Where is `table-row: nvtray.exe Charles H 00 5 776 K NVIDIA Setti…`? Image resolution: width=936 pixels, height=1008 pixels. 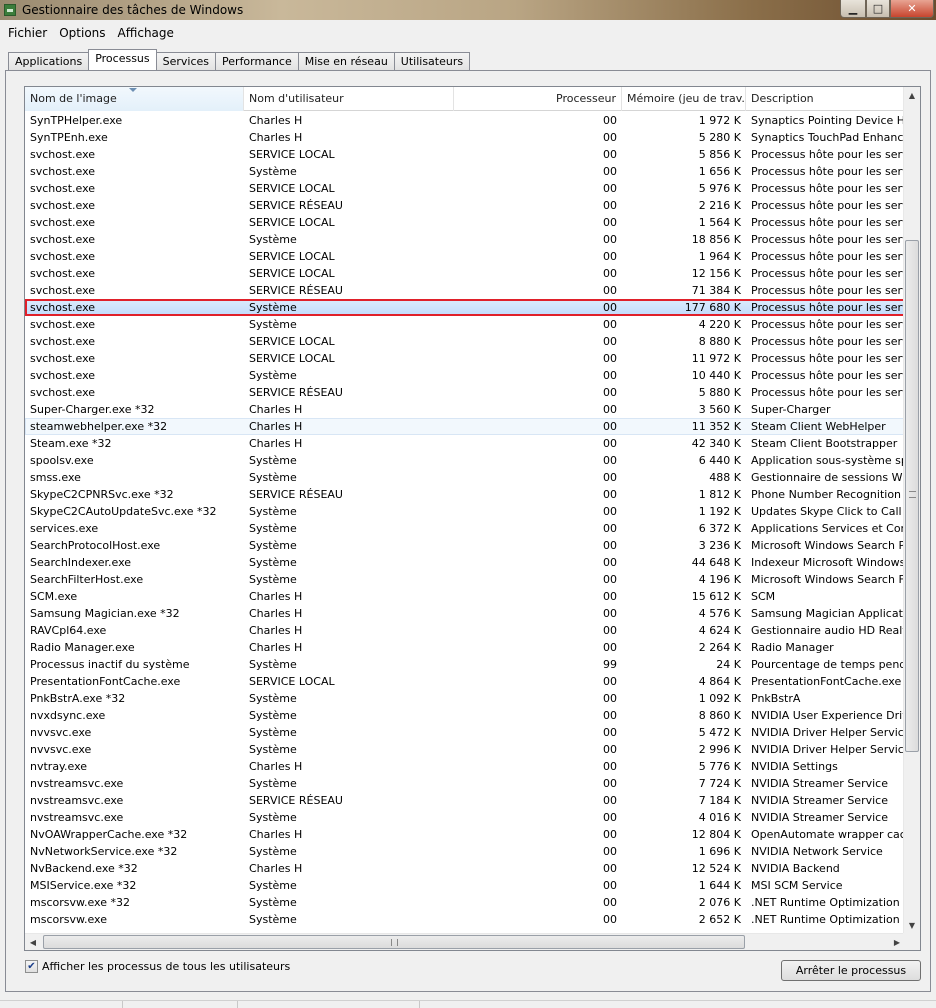
table-row: nvtray.exe Charles H 00 5 776 K NVIDIA Setti… is located at coordinates (465, 766).